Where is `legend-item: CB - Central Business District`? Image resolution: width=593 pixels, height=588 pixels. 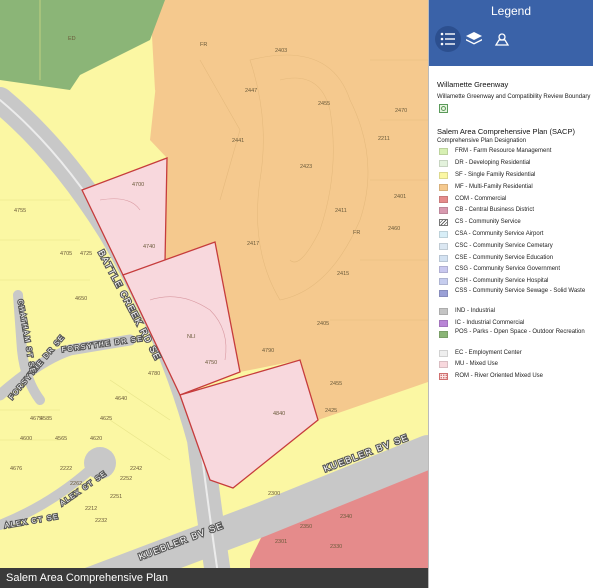
legend-item: CB - Central Business District is located at coordinates (515, 211).